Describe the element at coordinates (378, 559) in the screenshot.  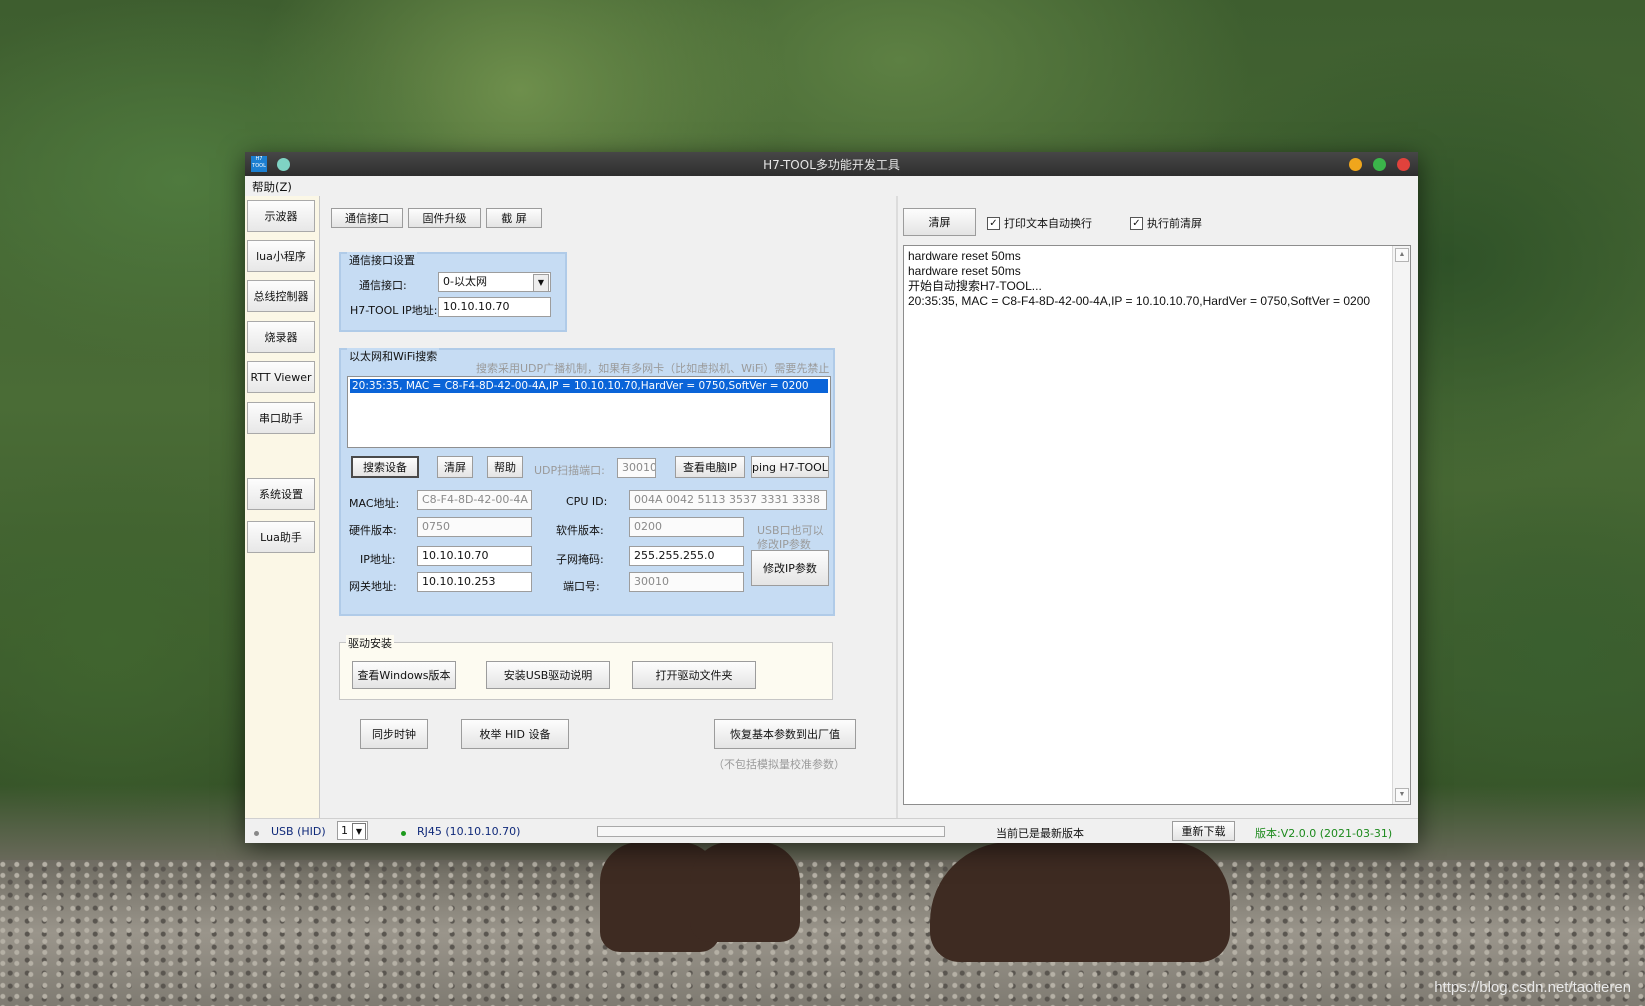
I see `ip-label: IP地址:` at that location.